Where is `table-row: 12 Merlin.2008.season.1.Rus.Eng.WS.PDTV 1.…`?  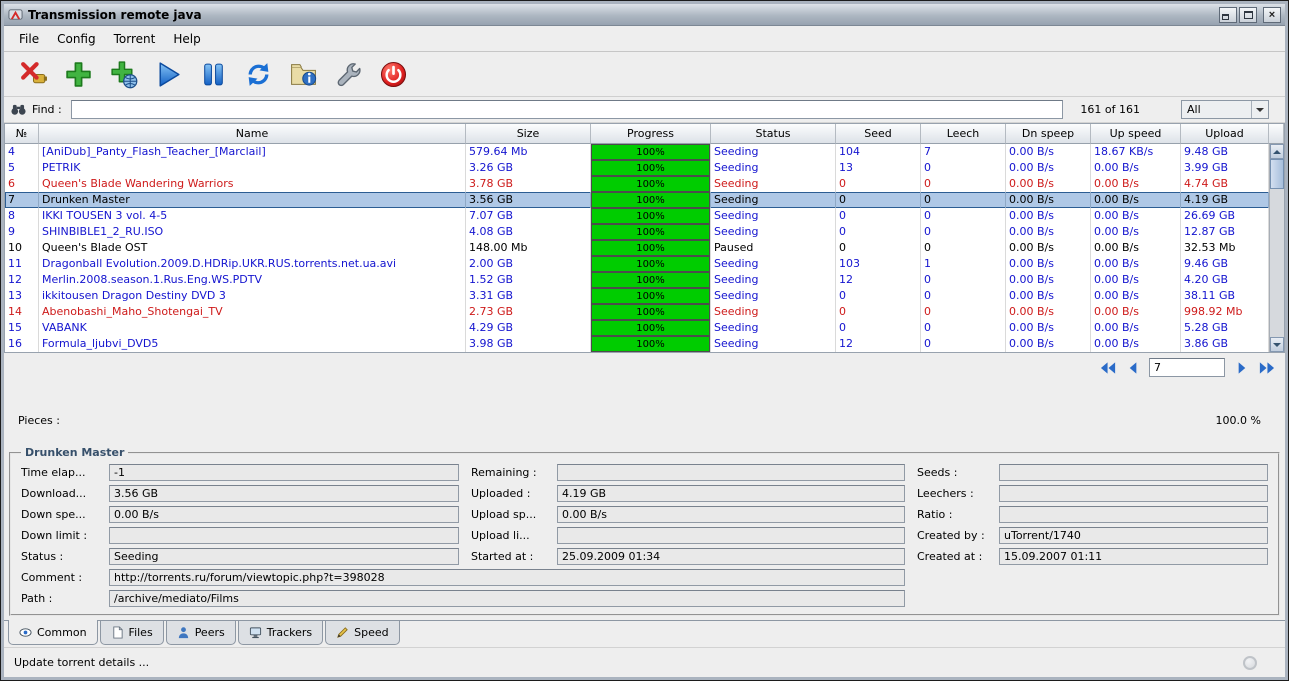 table-row: 12 Merlin.2008.season.1.Rus.Eng.WS.PDTV 1.… is located at coordinates (637, 280).